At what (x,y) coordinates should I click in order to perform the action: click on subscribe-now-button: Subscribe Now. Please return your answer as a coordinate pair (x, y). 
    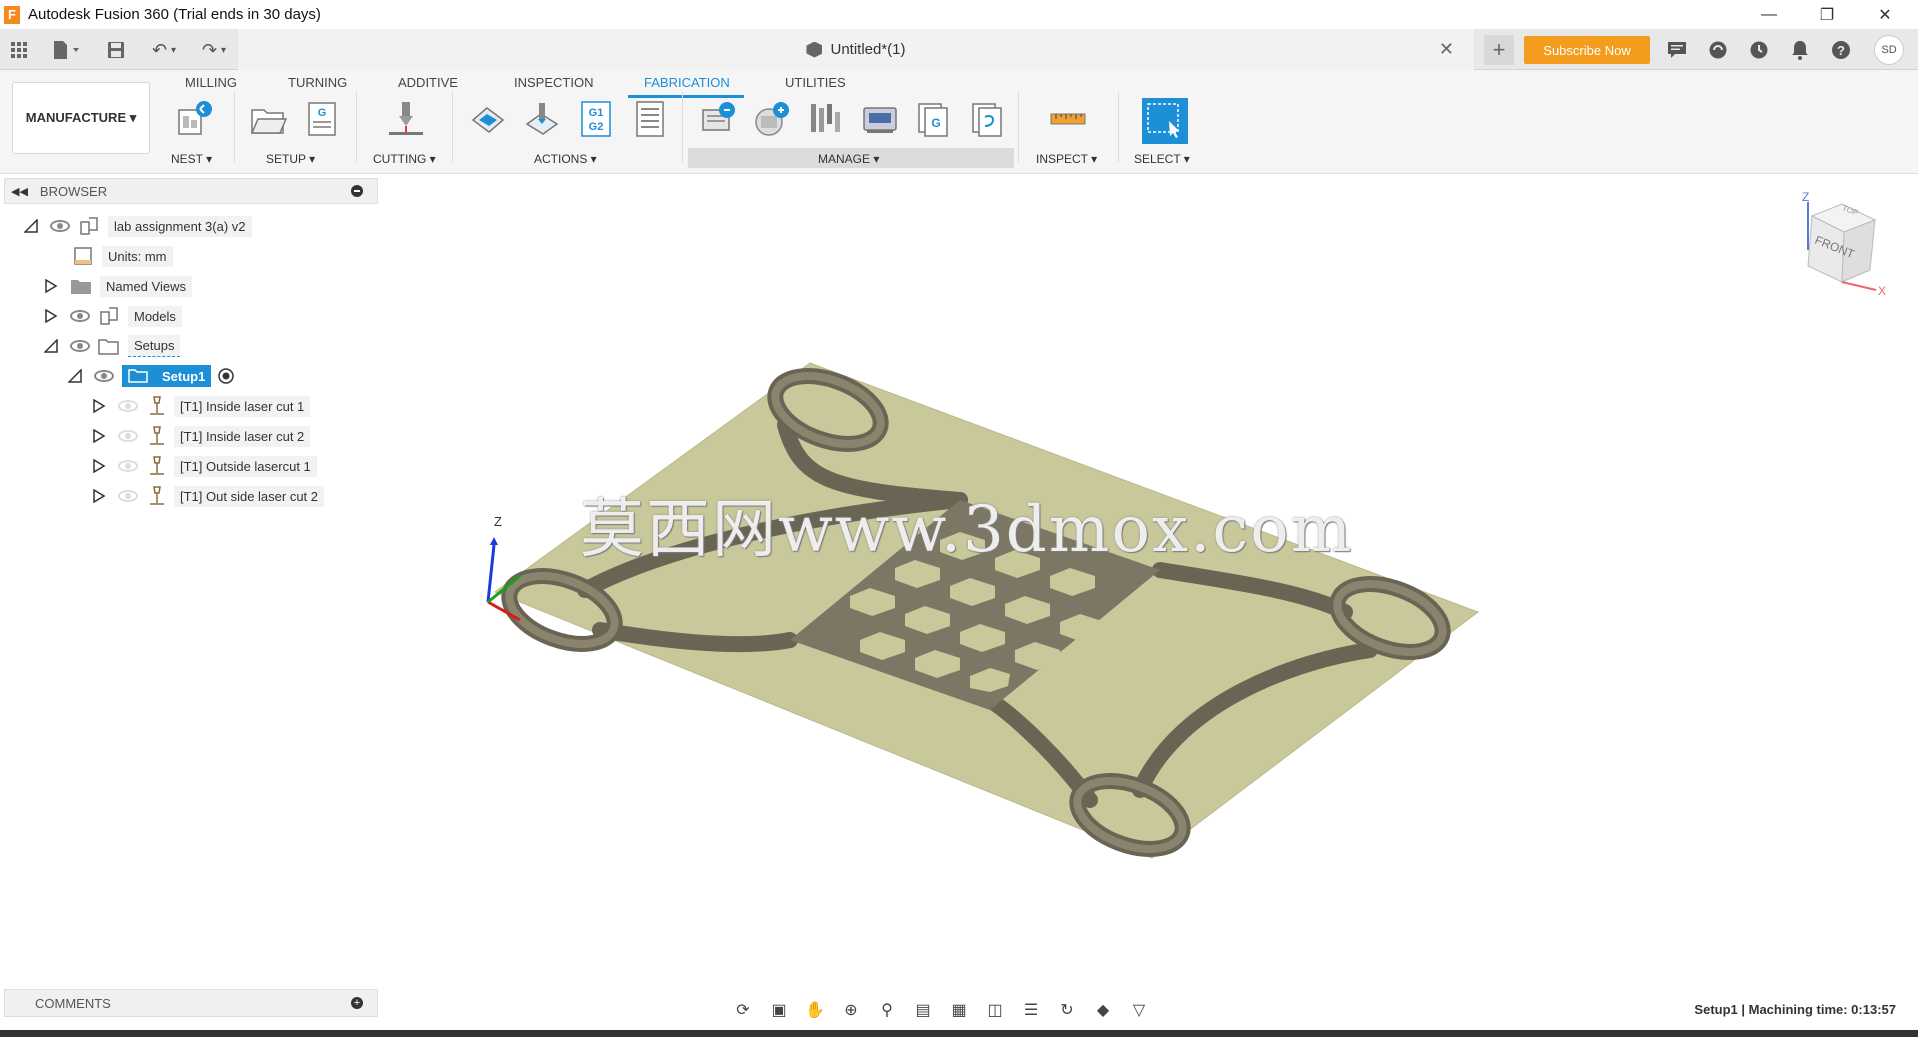
    Looking at the image, I should click on (1587, 50).